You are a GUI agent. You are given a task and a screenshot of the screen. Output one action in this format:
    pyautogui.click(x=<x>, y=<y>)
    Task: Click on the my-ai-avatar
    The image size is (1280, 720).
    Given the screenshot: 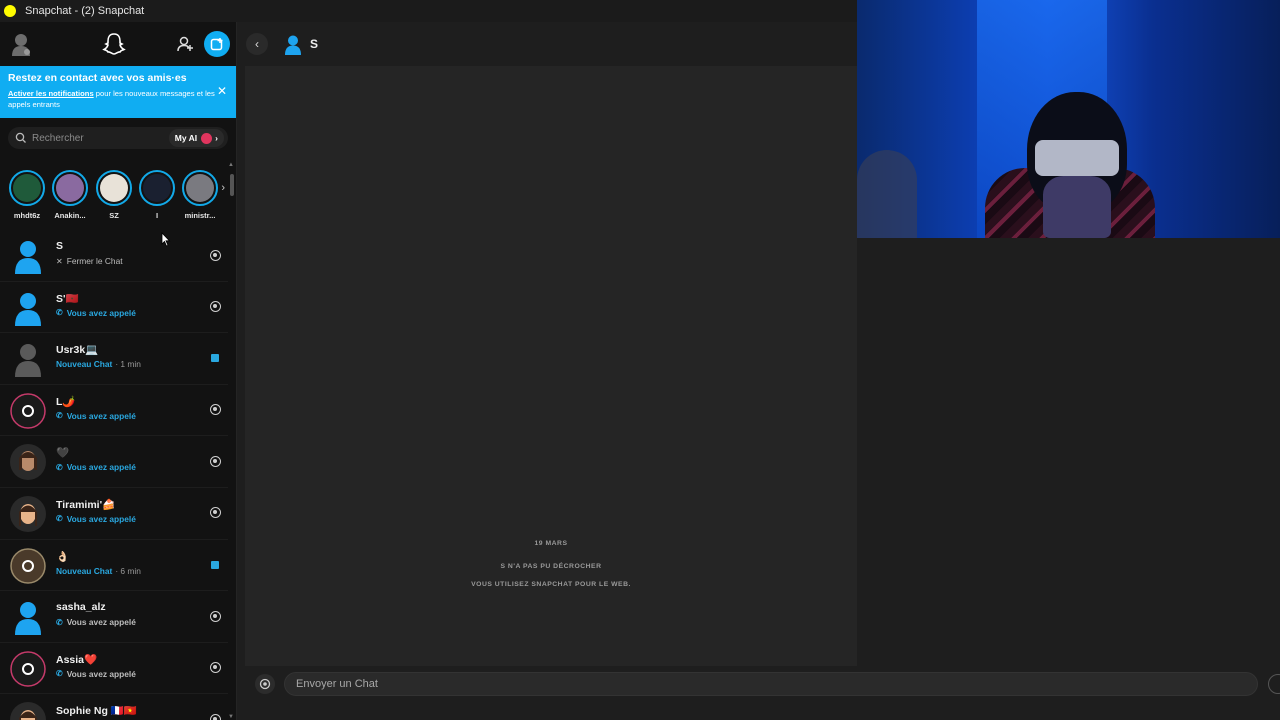 What is the action you would take?
    pyautogui.click(x=207, y=138)
    